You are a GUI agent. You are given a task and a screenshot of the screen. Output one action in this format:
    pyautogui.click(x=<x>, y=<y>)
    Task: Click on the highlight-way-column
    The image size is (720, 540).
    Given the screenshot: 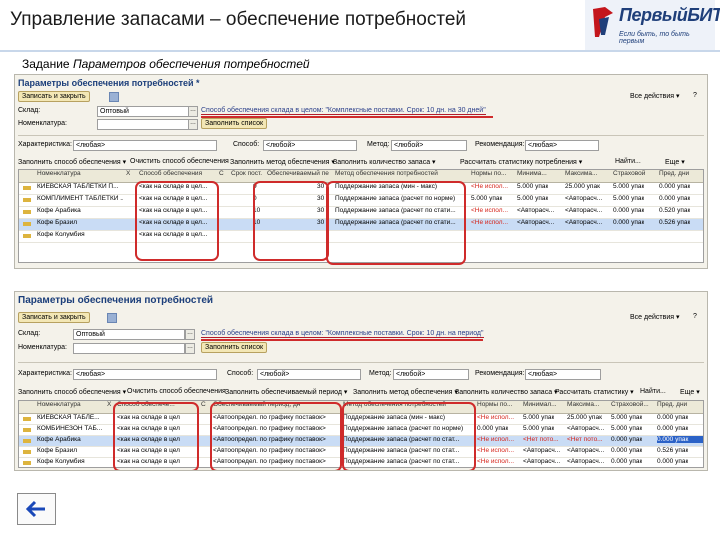 What is the action you would take?
    pyautogui.click(x=156, y=436)
    